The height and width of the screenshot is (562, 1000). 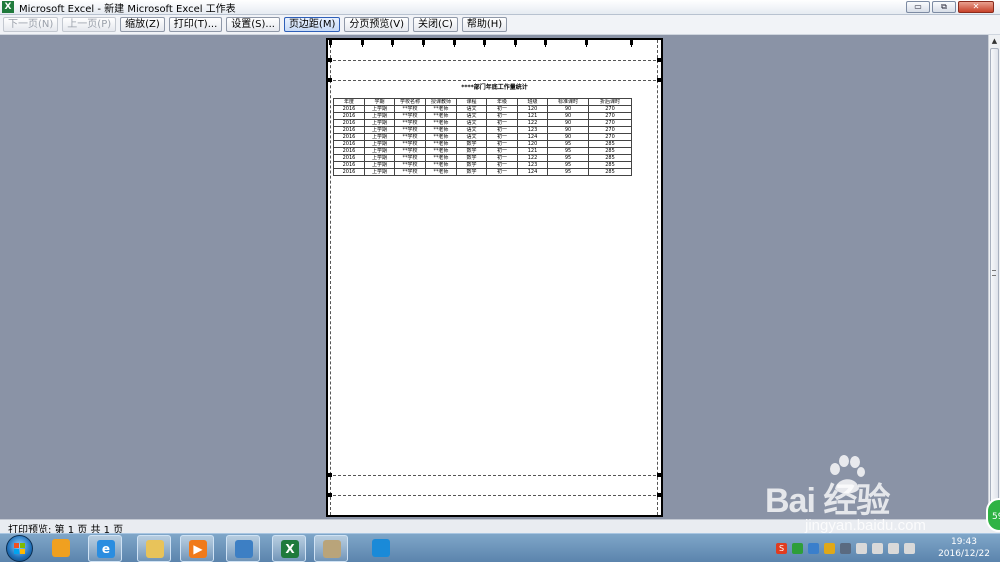 I want to click on taskbar-button: X, so click(x=289, y=548).